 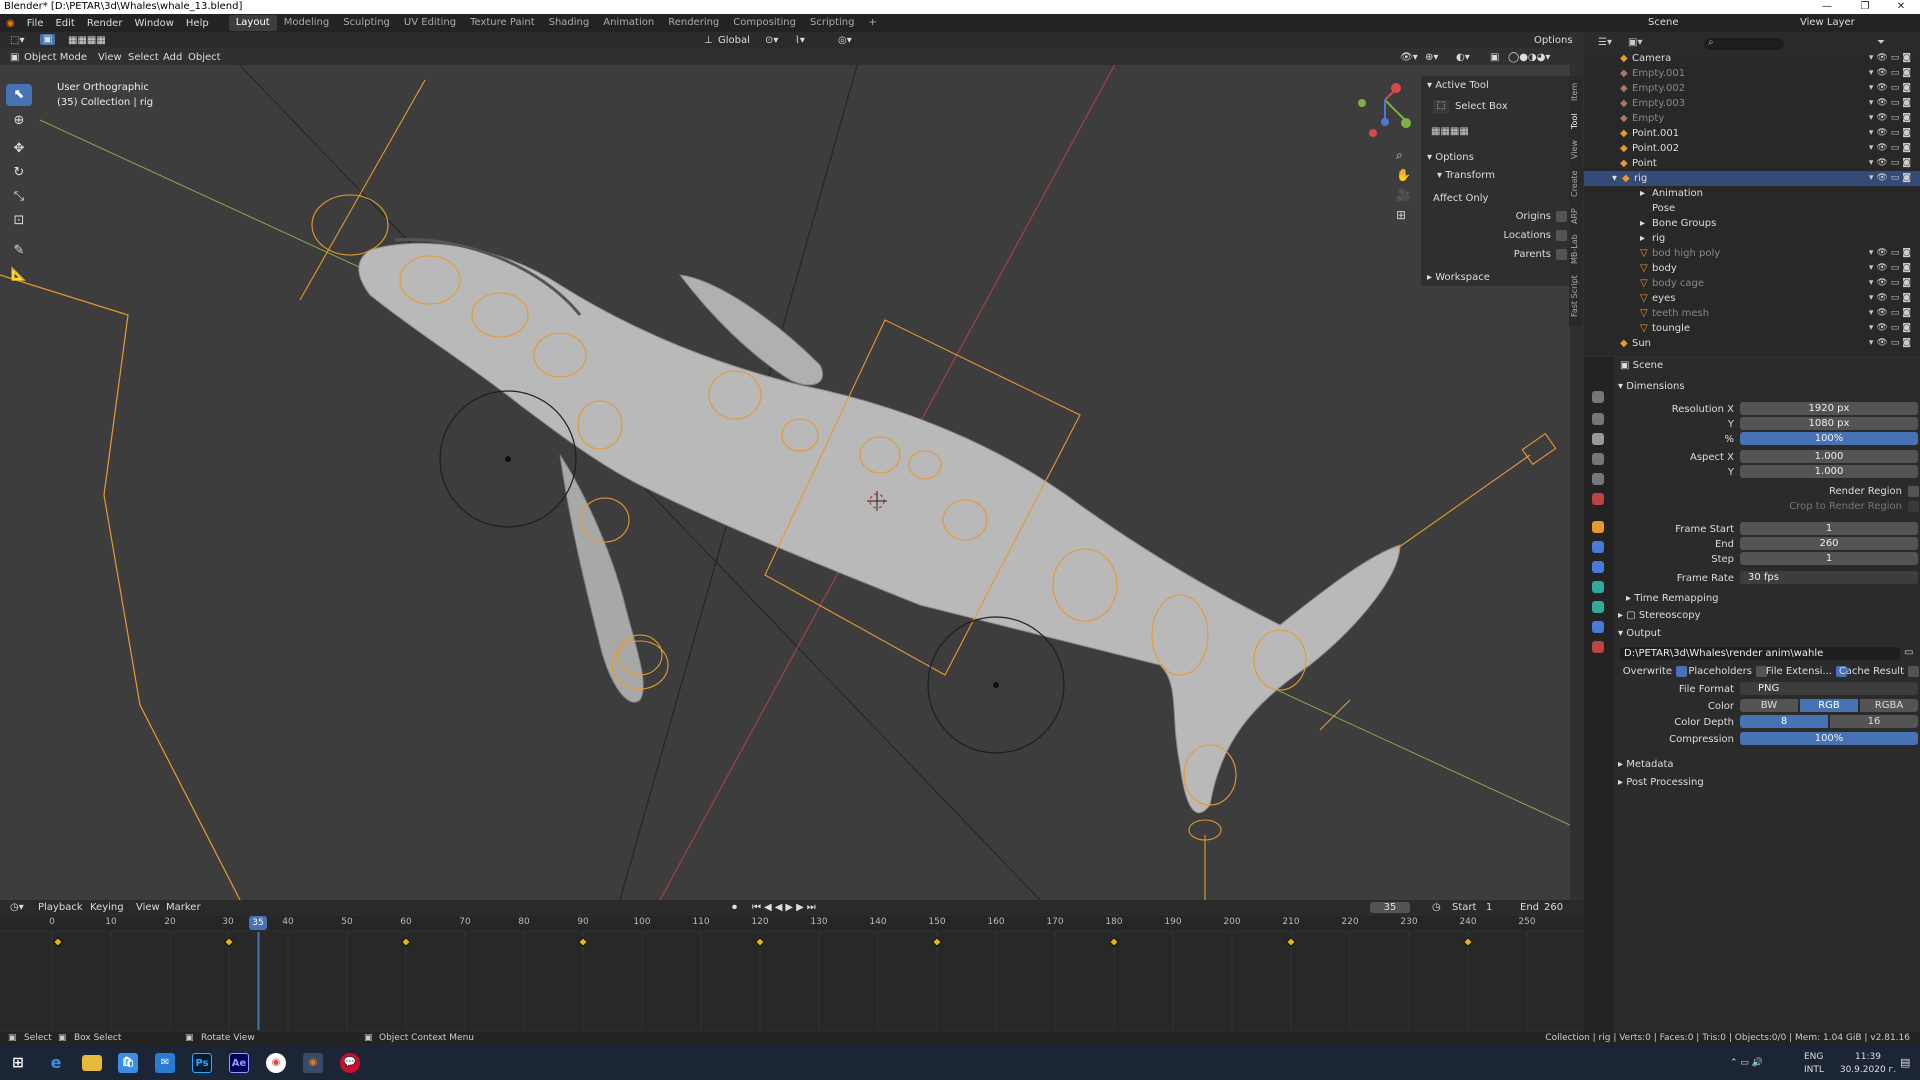 I want to click on render-region-checkbox, so click(x=1913, y=491).